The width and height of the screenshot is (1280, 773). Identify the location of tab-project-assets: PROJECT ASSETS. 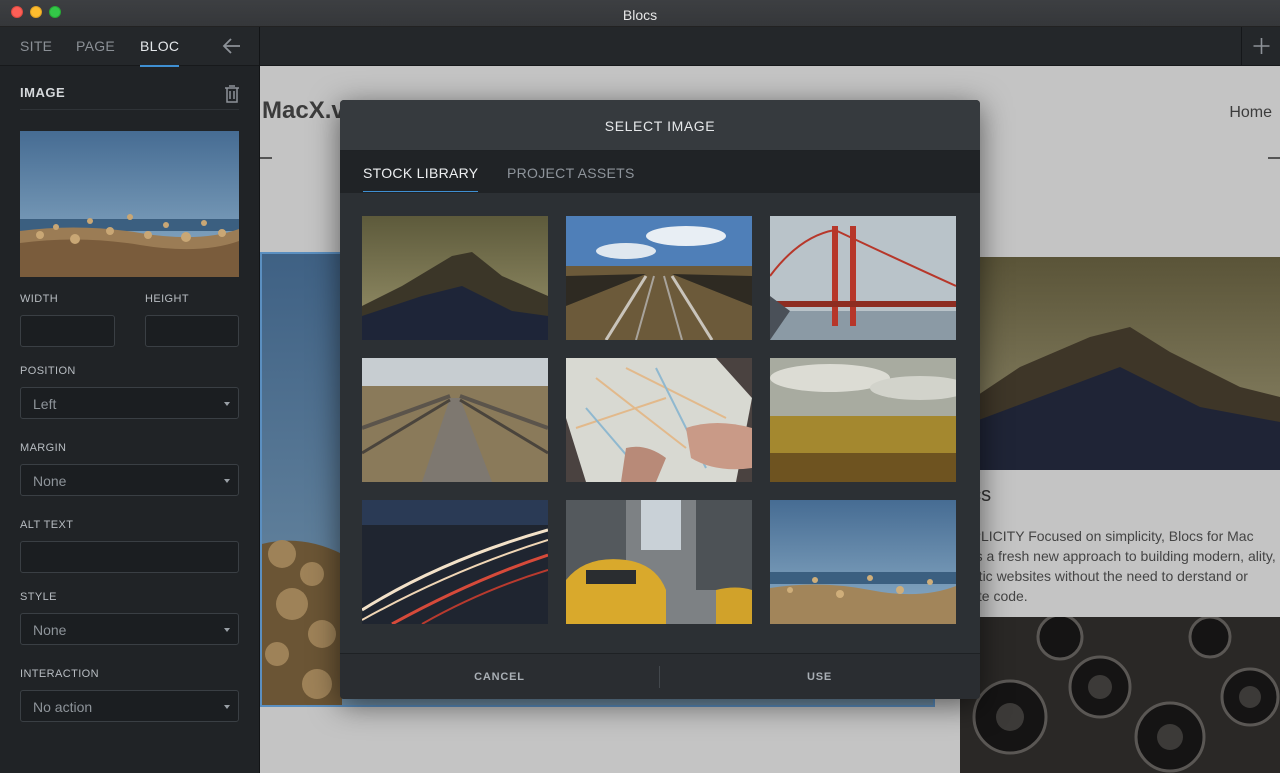
(571, 173).